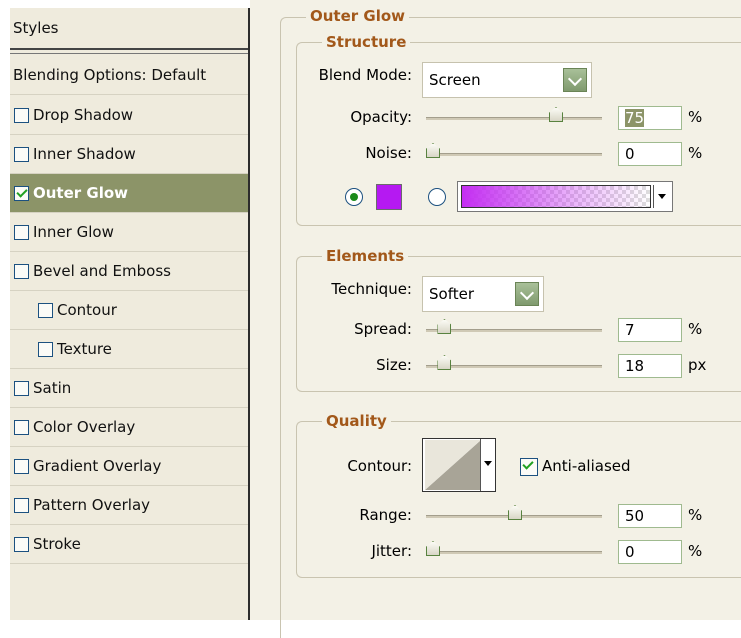  Describe the element at coordinates (371, 289) in the screenshot. I see `technique-label: Technique:` at that location.